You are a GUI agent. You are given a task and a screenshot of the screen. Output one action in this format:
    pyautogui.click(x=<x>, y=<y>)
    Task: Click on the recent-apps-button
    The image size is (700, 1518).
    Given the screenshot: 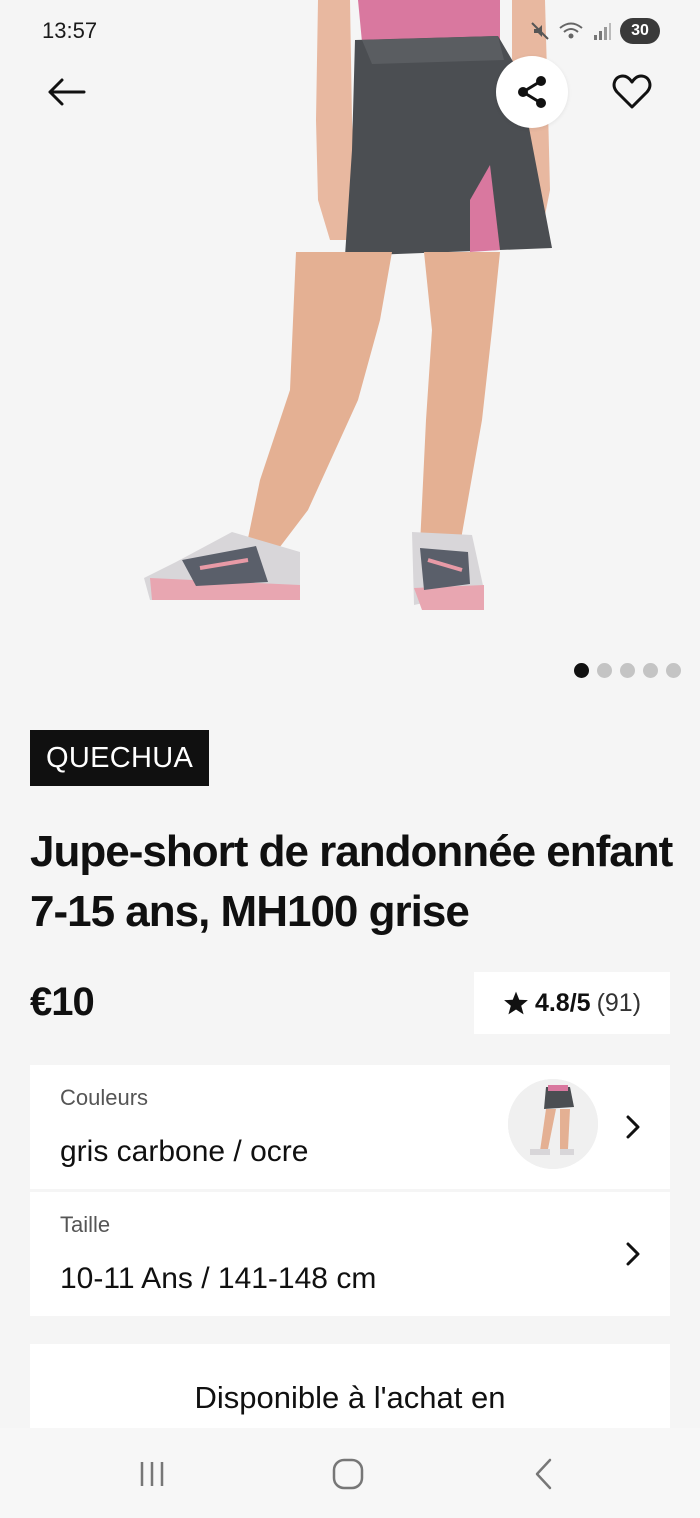 What is the action you would take?
    pyautogui.click(x=152, y=1474)
    